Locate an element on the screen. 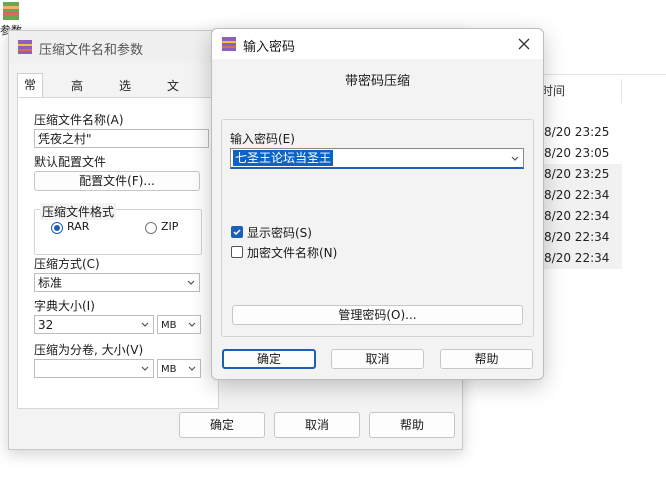  dict-size-label: 字典大小(I) is located at coordinates (64, 306).